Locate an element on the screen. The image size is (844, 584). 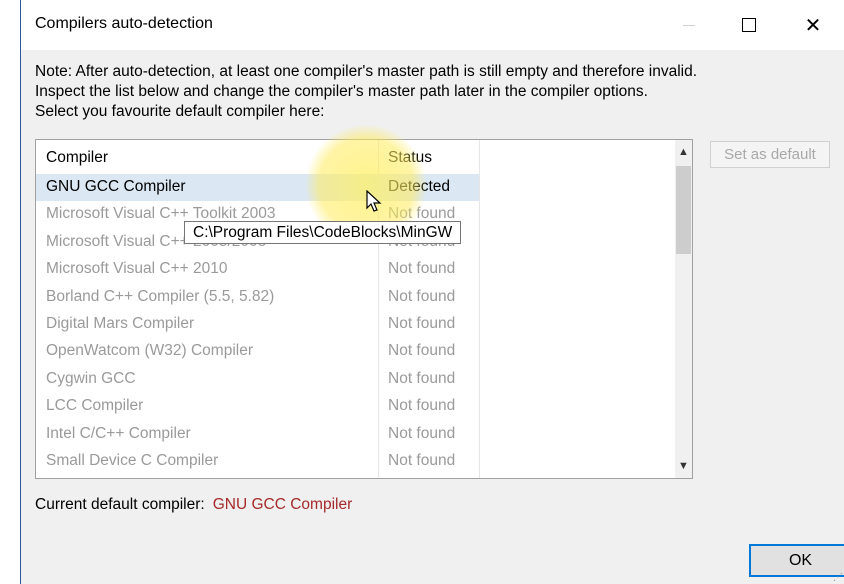
table-row: Digital Mars Compiler Not found is located at coordinates (356, 324).